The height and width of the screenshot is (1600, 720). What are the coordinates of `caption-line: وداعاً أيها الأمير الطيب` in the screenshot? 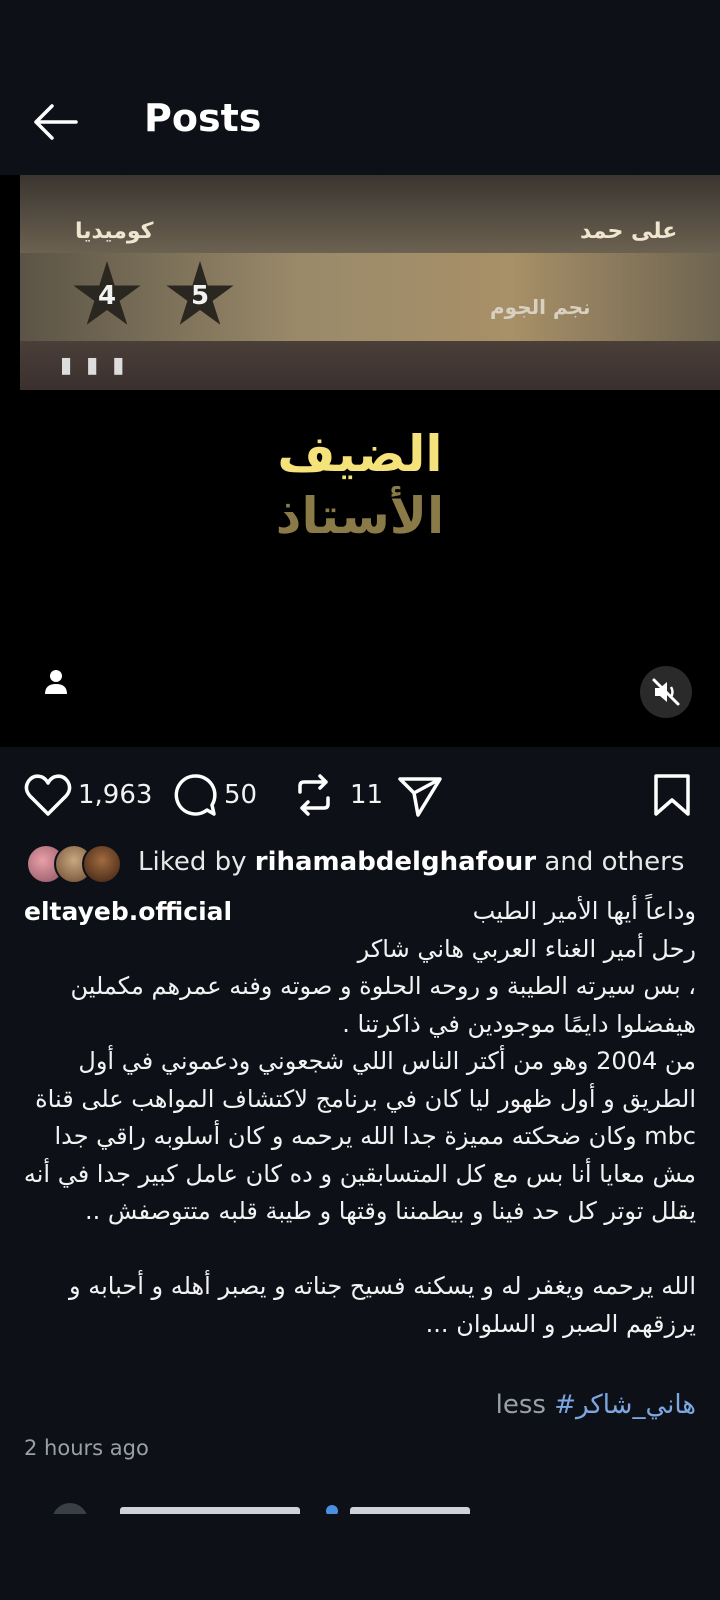 It's located at (584, 911).